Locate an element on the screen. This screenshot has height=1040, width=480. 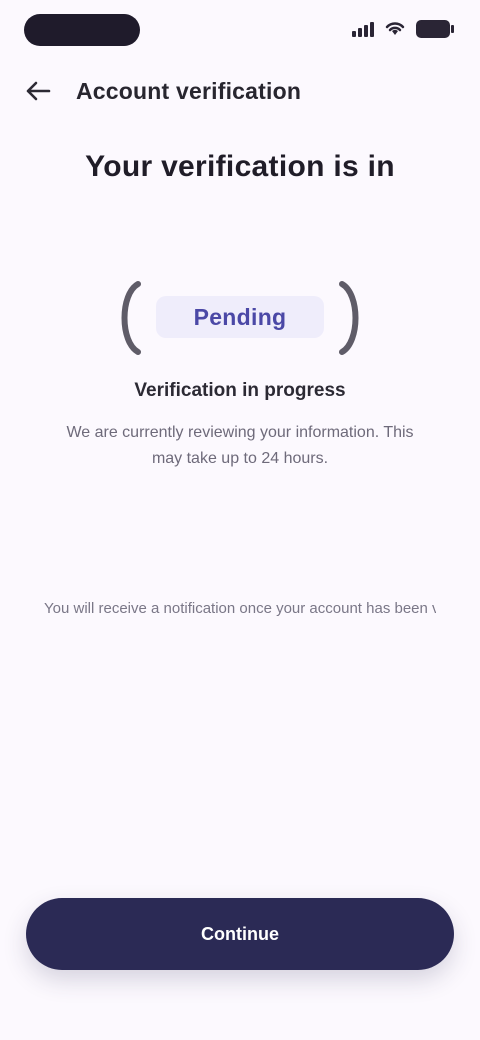
continue-button: Continue is located at coordinates (240, 934).